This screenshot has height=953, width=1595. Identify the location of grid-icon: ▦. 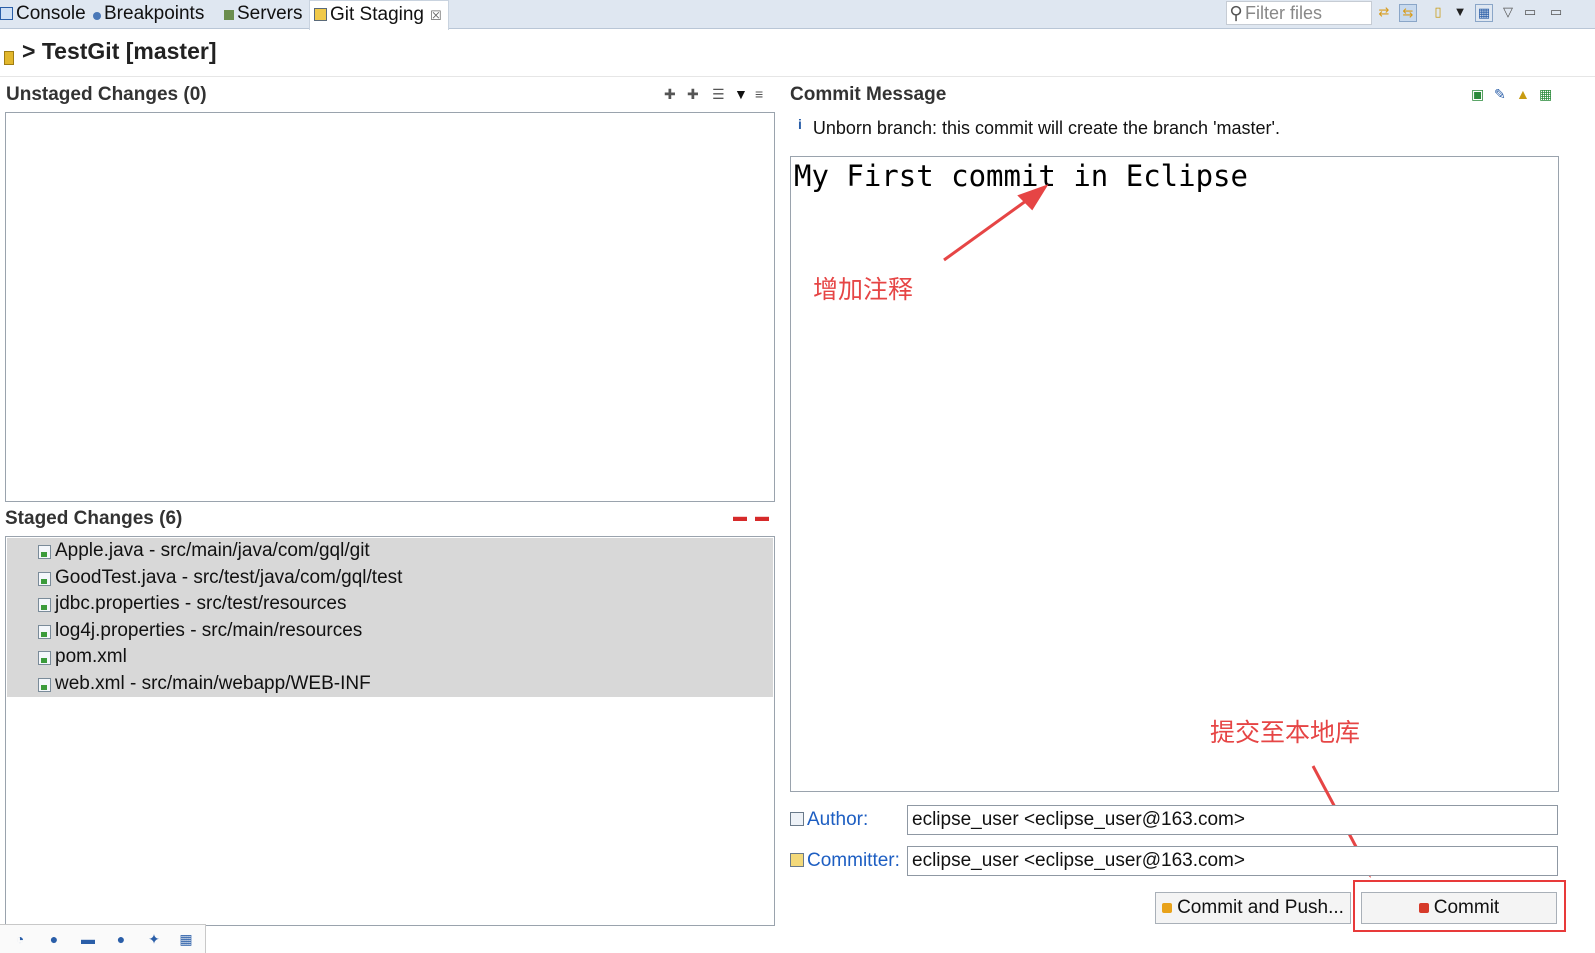
(186, 939).